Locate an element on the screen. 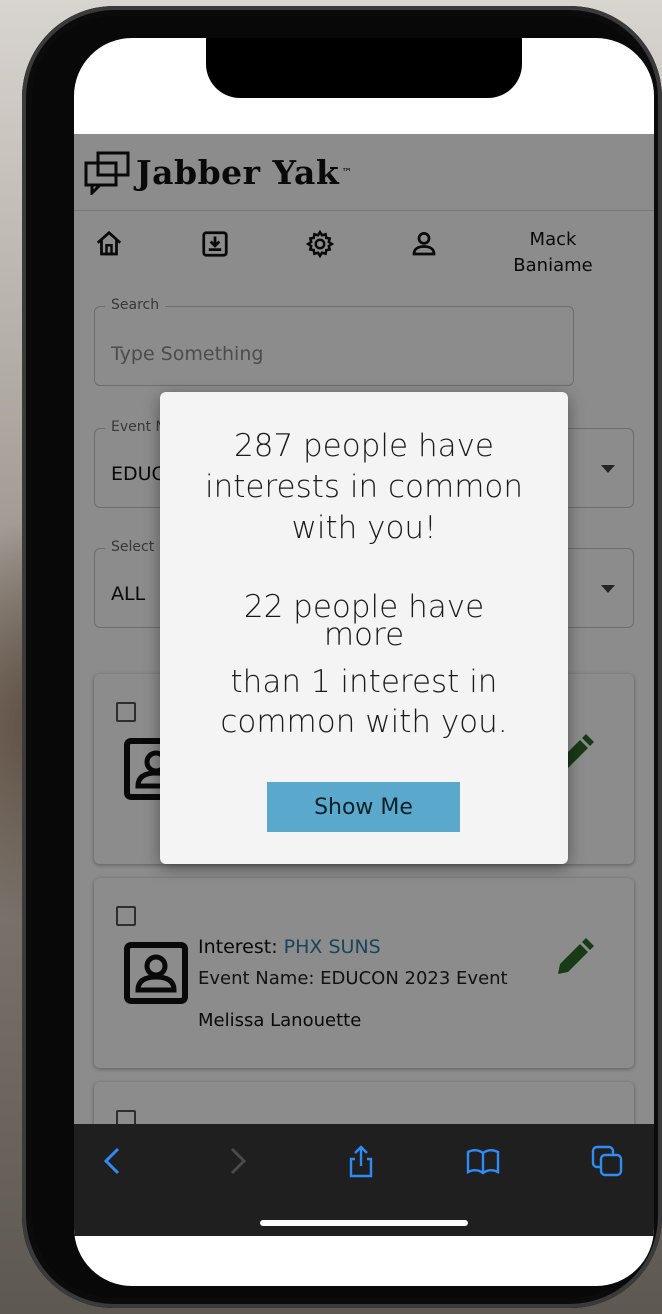  back-chevron-icon is located at coordinates (113, 1161).